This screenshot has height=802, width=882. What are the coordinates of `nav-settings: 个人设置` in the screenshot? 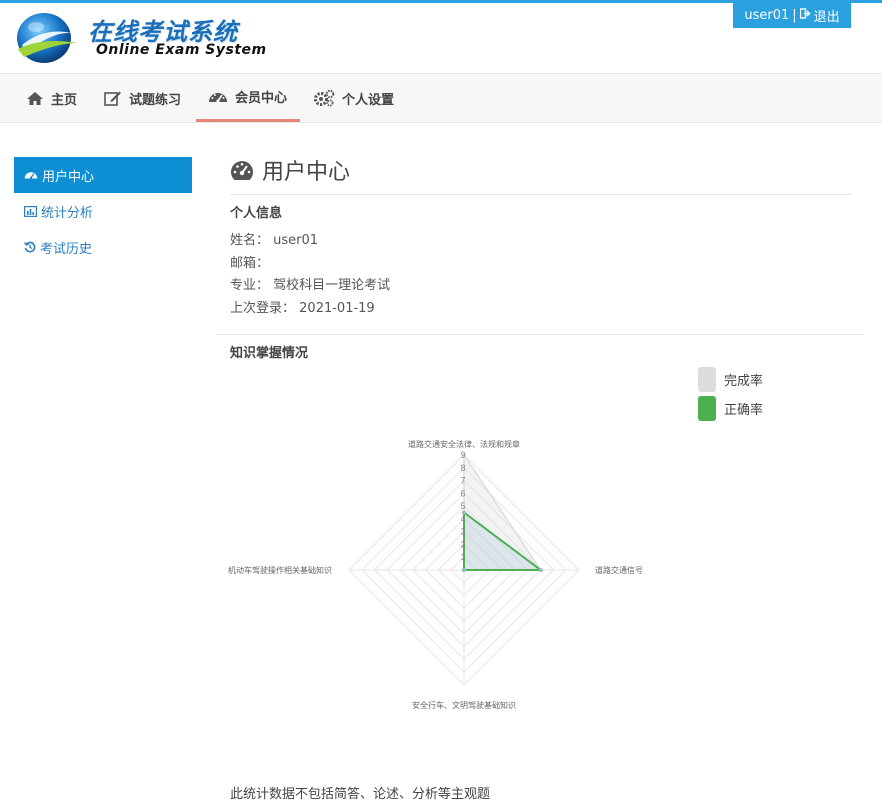 It's located at (353, 98).